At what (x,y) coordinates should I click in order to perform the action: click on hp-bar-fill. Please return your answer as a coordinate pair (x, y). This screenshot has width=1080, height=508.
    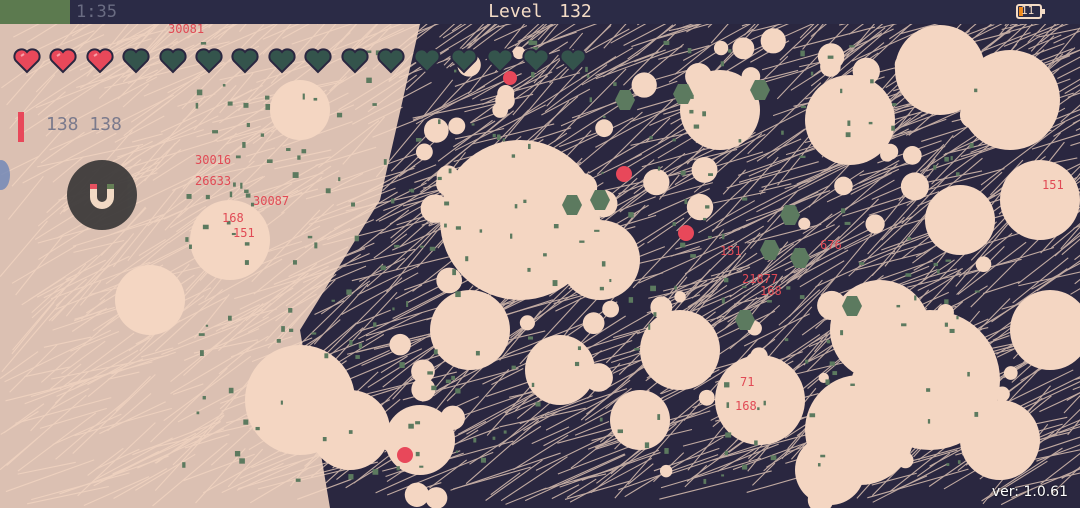
    Looking at the image, I should click on (21, 127).